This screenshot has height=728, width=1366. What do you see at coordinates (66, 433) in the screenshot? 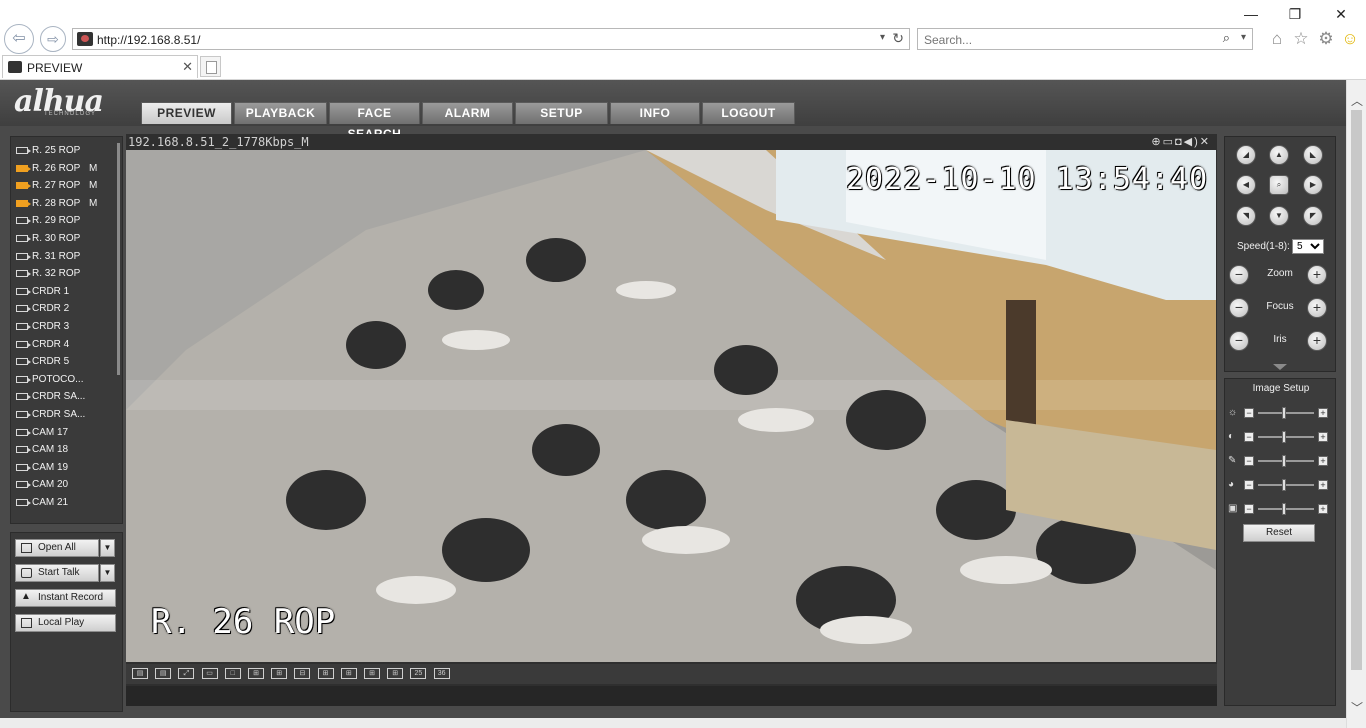
I see `camera-item: CAM 17` at bounding box center [66, 433].